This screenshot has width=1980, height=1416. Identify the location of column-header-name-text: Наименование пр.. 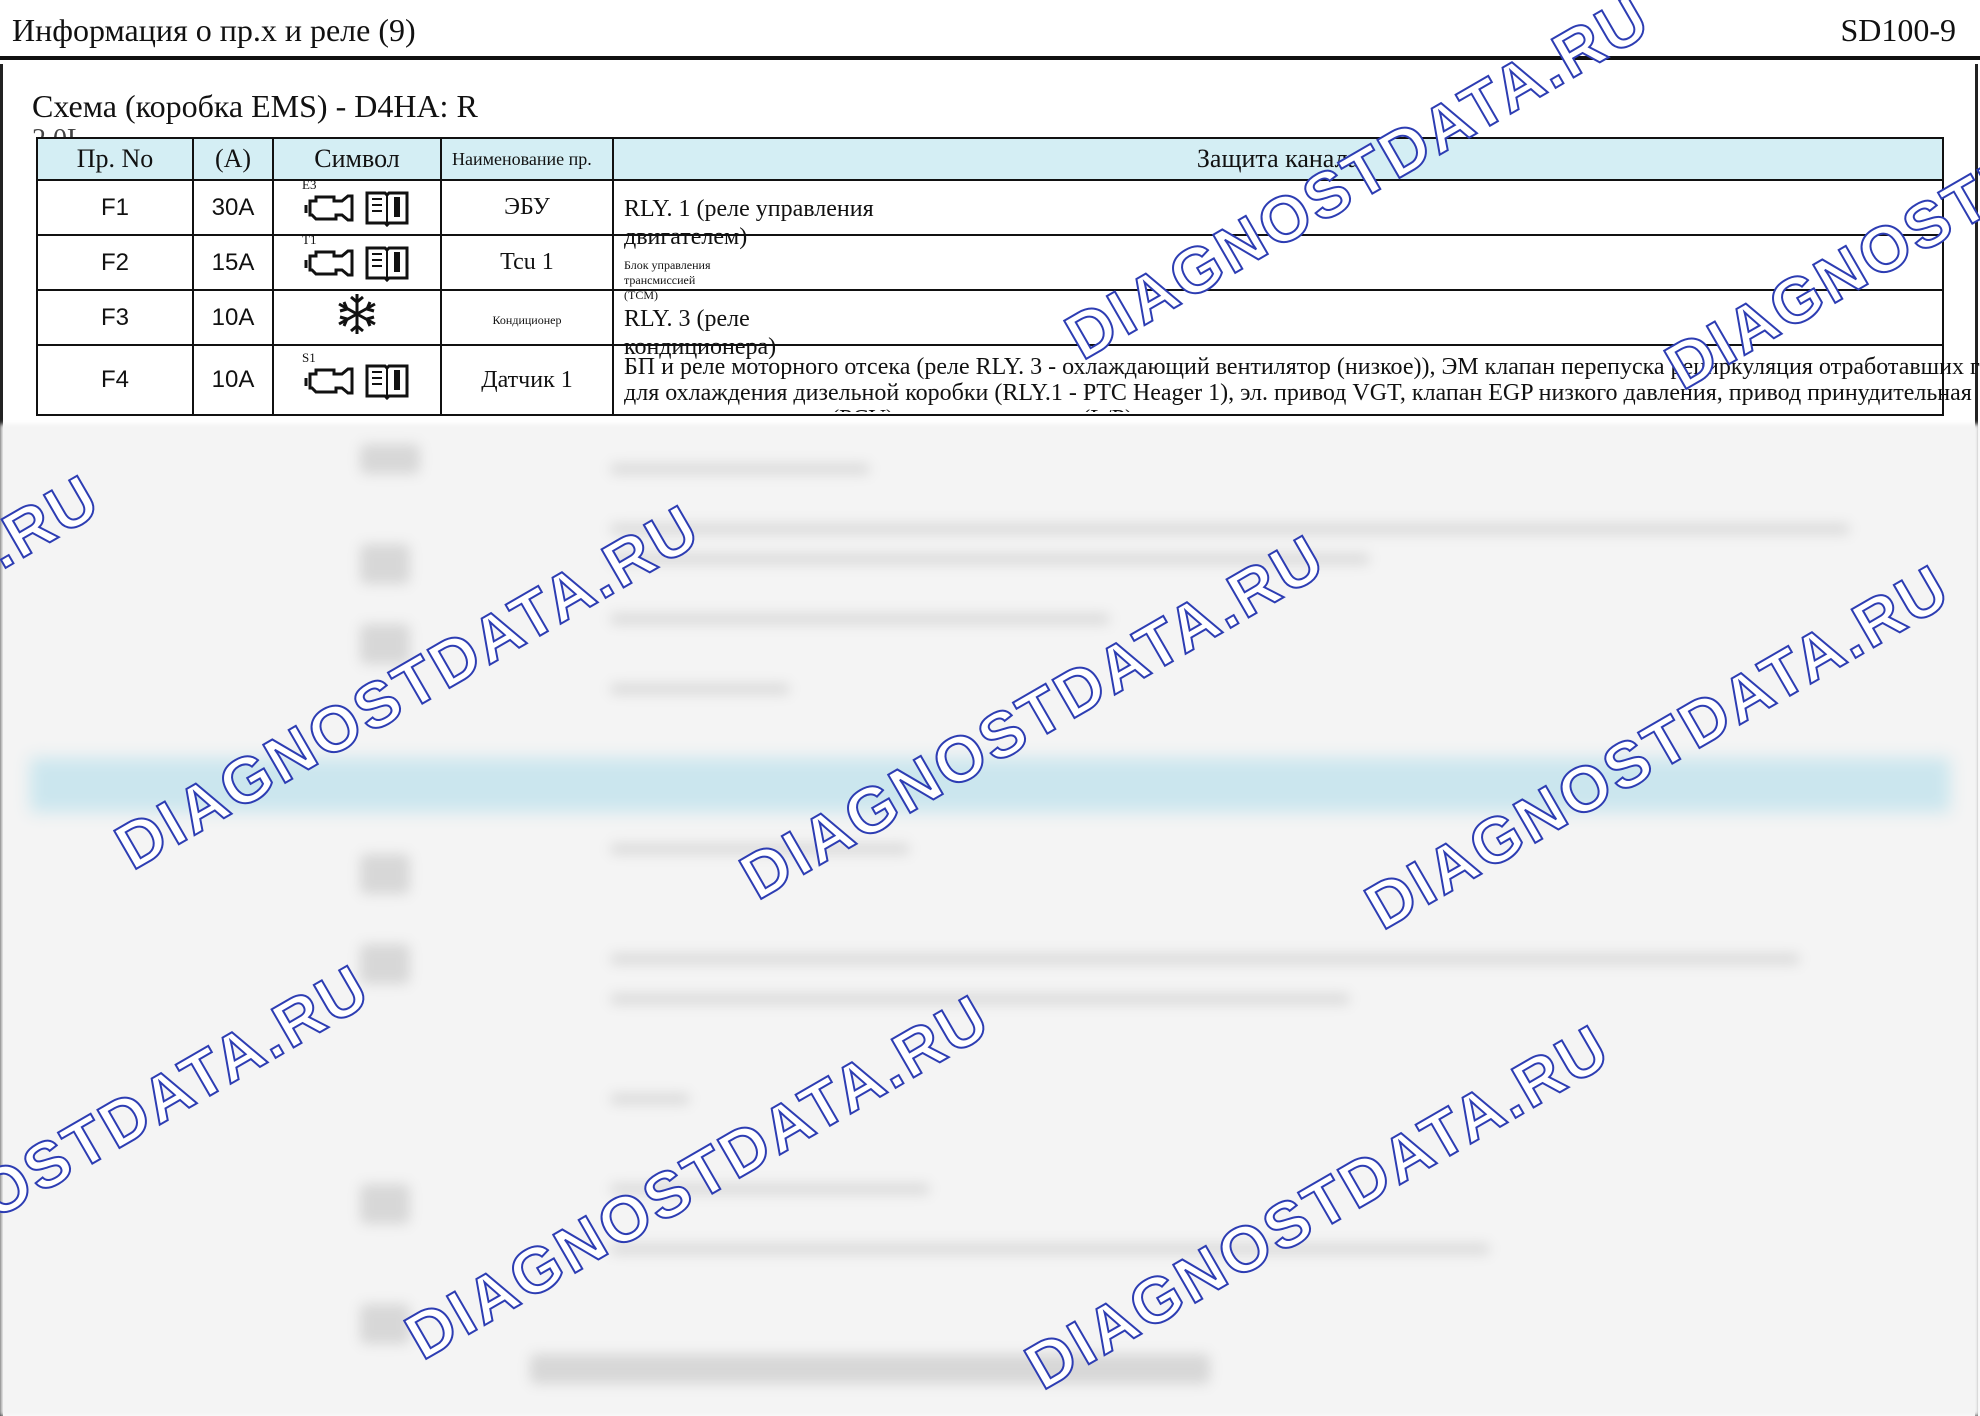
(522, 159).